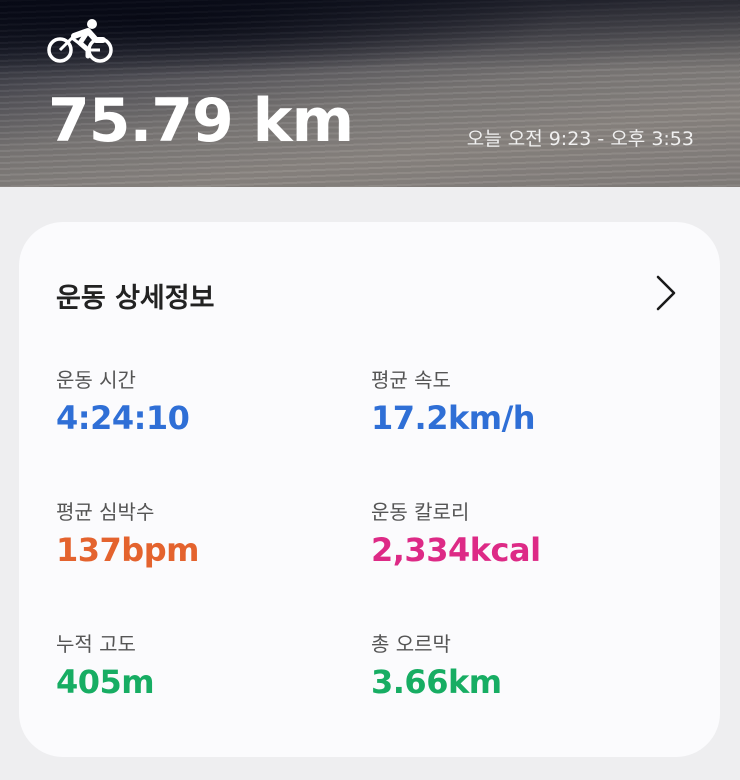  I want to click on stat-value: 17.2km/h, so click(453, 418).